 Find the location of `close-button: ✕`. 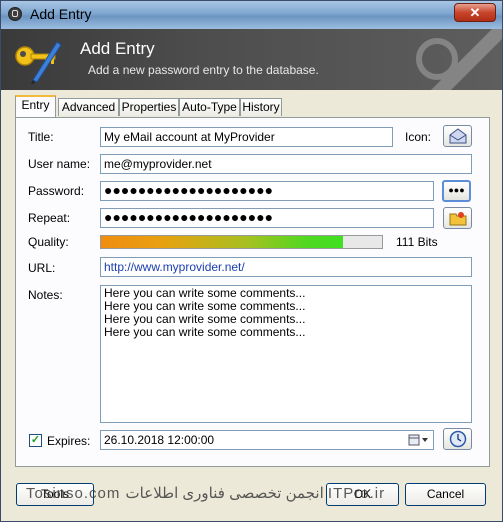

close-button: ✕ is located at coordinates (475, 12).